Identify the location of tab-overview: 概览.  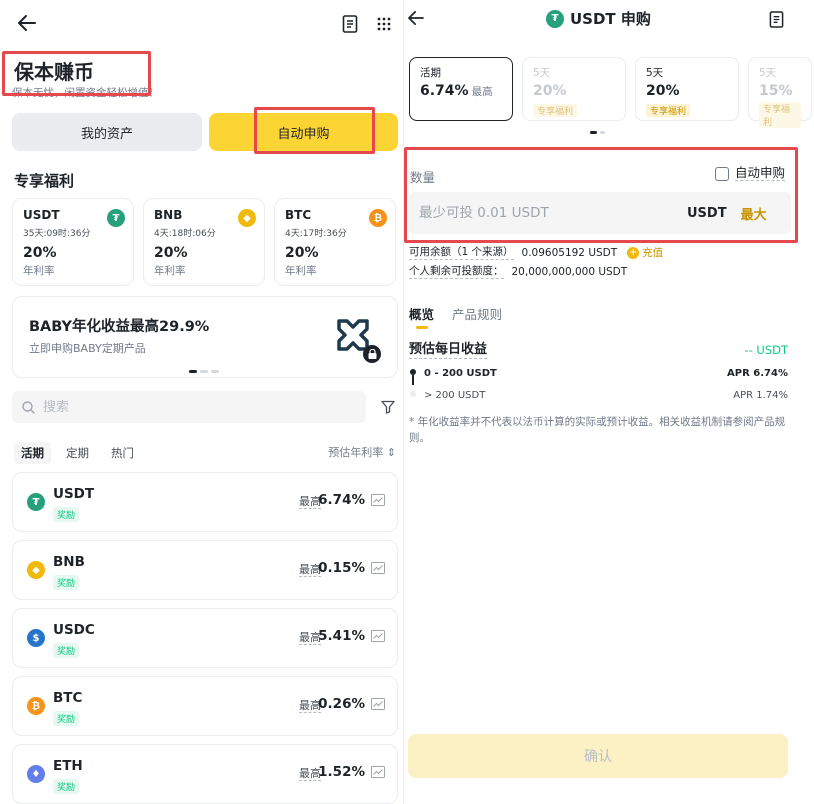
(421, 313).